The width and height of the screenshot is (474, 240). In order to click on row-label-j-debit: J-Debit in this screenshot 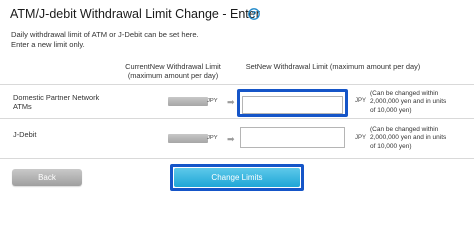, I will do `click(25, 134)`.